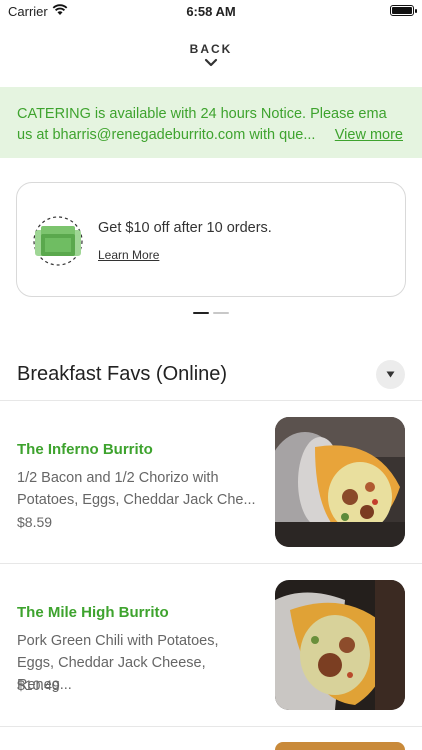  I want to click on promo-title: Get $10 off after 10 orders., so click(185, 228).